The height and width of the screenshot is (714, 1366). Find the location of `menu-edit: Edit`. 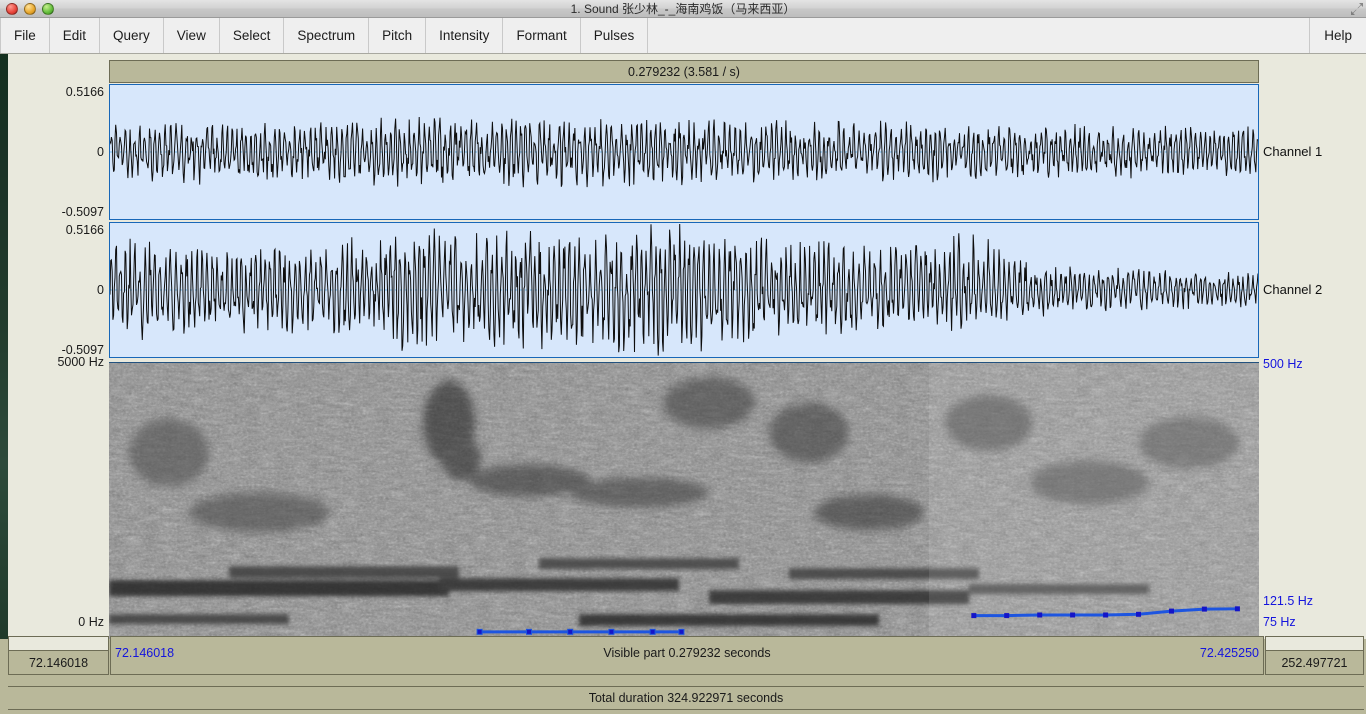

menu-edit: Edit is located at coordinates (75, 35).